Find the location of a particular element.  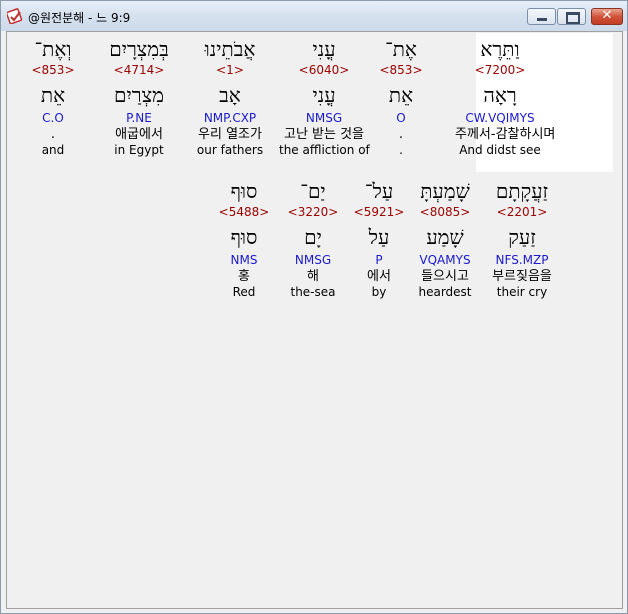

word-column: אֶת־ <853> אֵת O.. is located at coordinates (401, 97).